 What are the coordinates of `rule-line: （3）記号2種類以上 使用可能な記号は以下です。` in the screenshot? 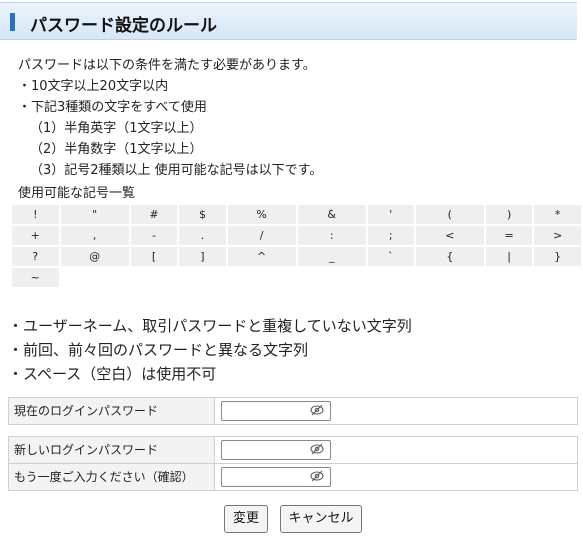 It's located at (176, 170).